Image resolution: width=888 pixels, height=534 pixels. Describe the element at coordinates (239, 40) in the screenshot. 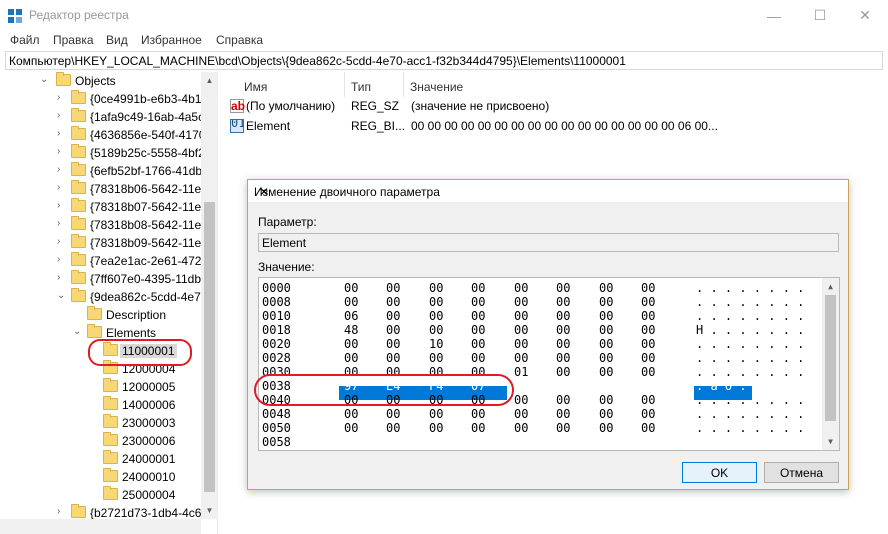

I see `menu-help: Справка` at that location.